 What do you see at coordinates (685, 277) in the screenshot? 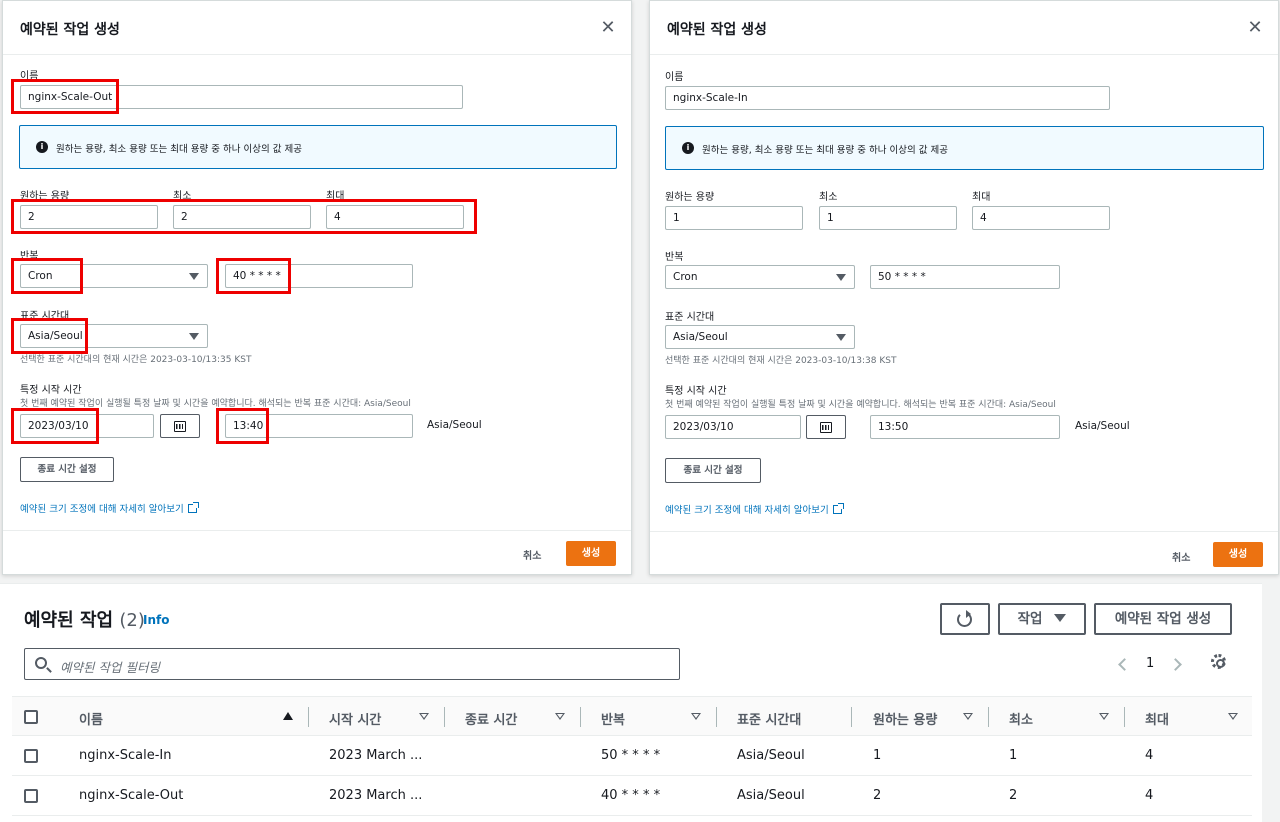
I see `recurrence-value: Cron` at bounding box center [685, 277].